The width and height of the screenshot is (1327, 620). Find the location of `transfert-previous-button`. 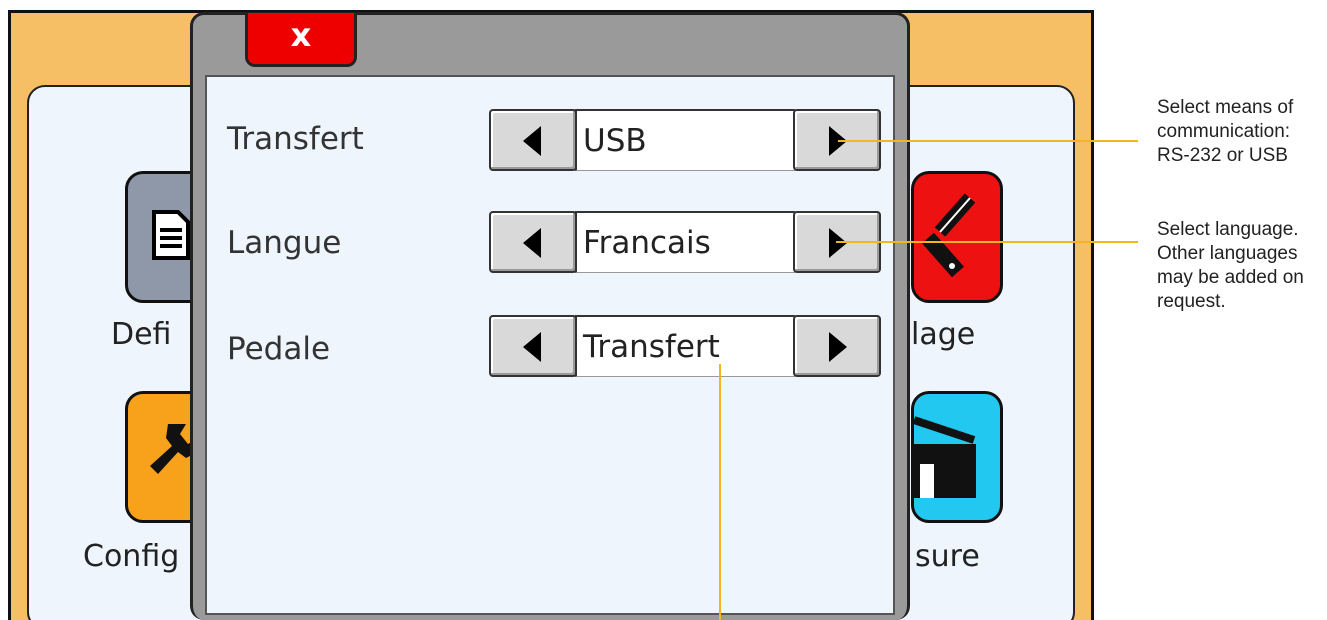

transfert-previous-button is located at coordinates (533, 140).